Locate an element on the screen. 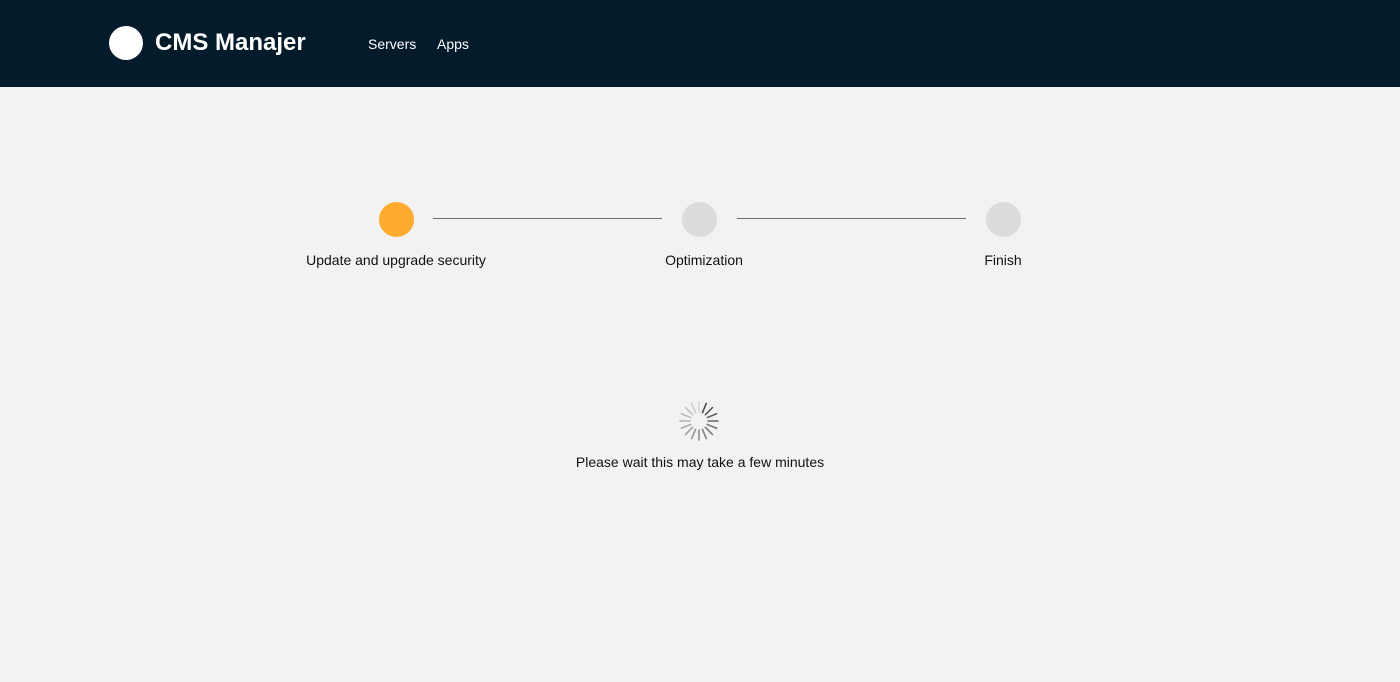 The width and height of the screenshot is (1400, 682). step-3-indicator is located at coordinates (1003, 219).